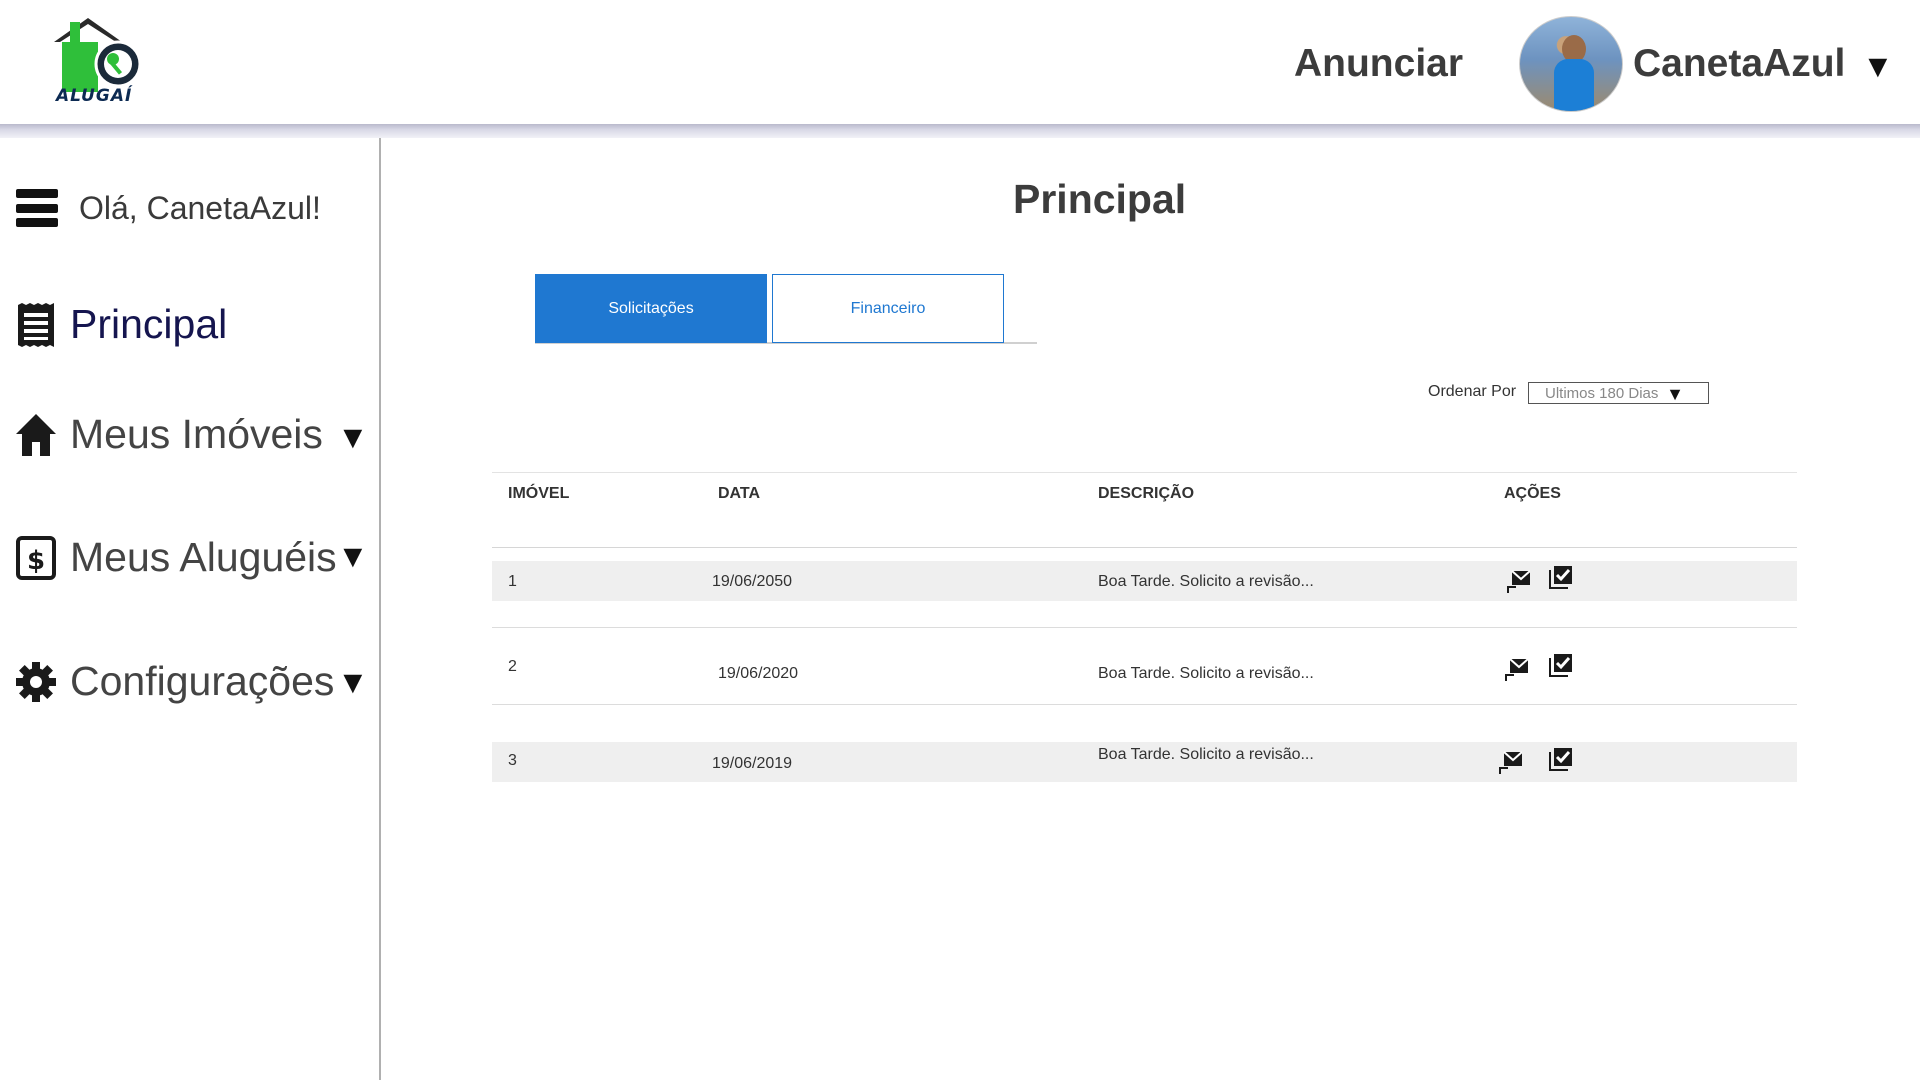 The width and height of the screenshot is (1920, 1080). I want to click on header-divider, so click(960, 131).